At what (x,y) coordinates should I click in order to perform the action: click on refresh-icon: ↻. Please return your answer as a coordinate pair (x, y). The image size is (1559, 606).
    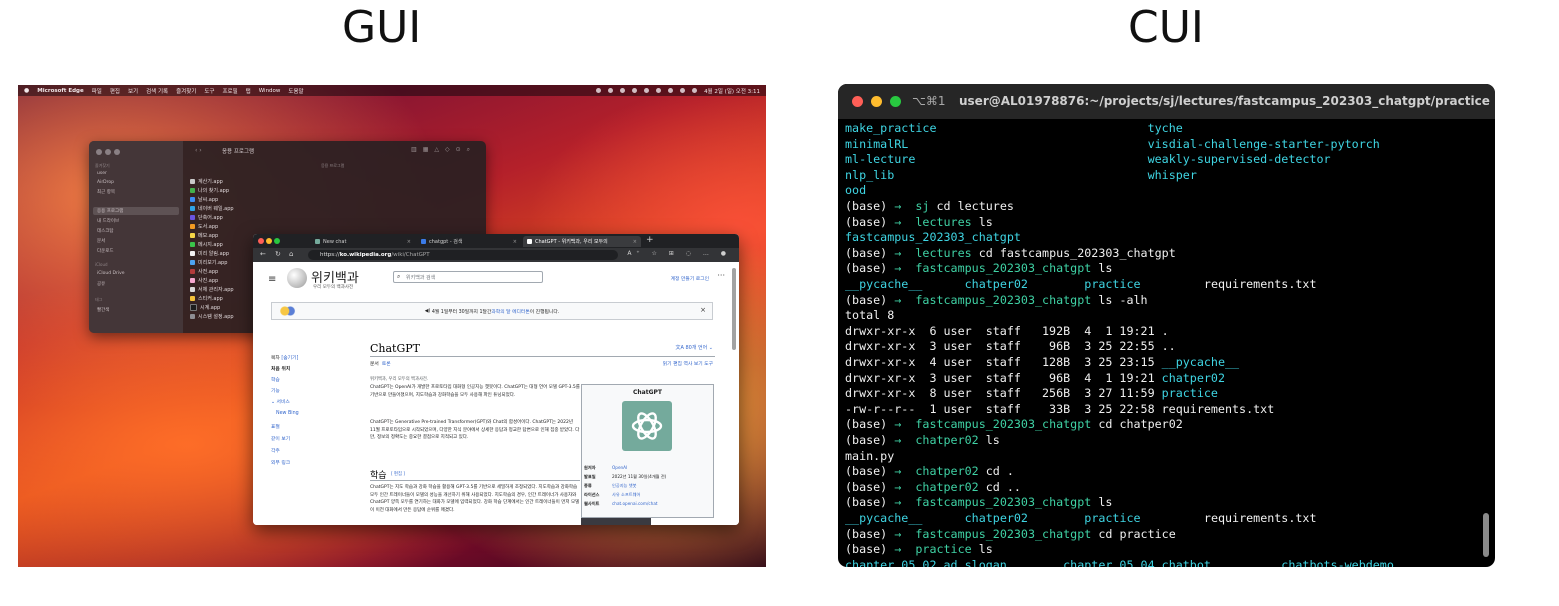
    Looking at the image, I should click on (278, 254).